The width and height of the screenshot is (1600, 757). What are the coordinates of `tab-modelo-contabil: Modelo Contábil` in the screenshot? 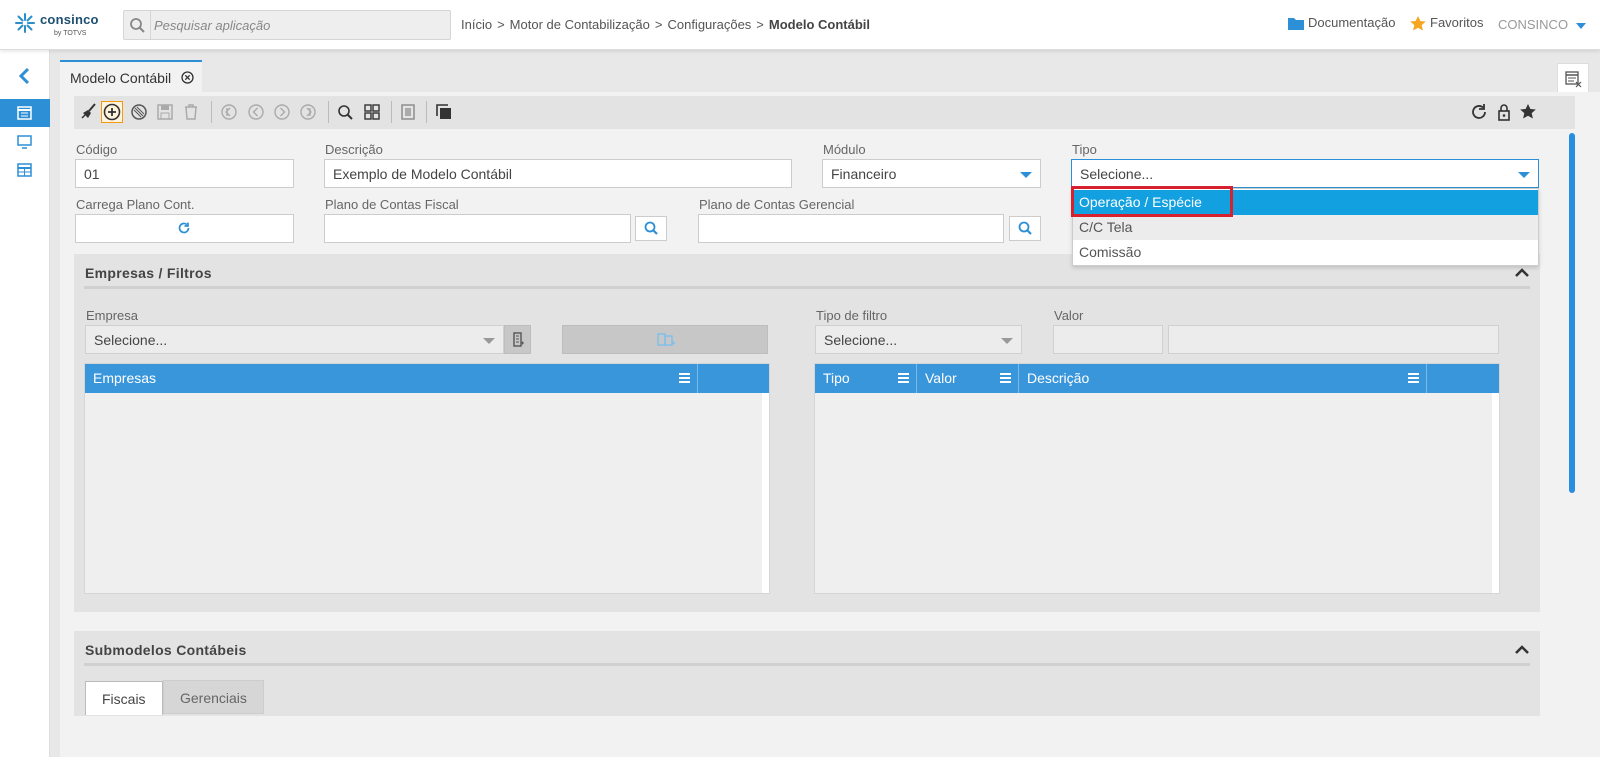 It's located at (131, 76).